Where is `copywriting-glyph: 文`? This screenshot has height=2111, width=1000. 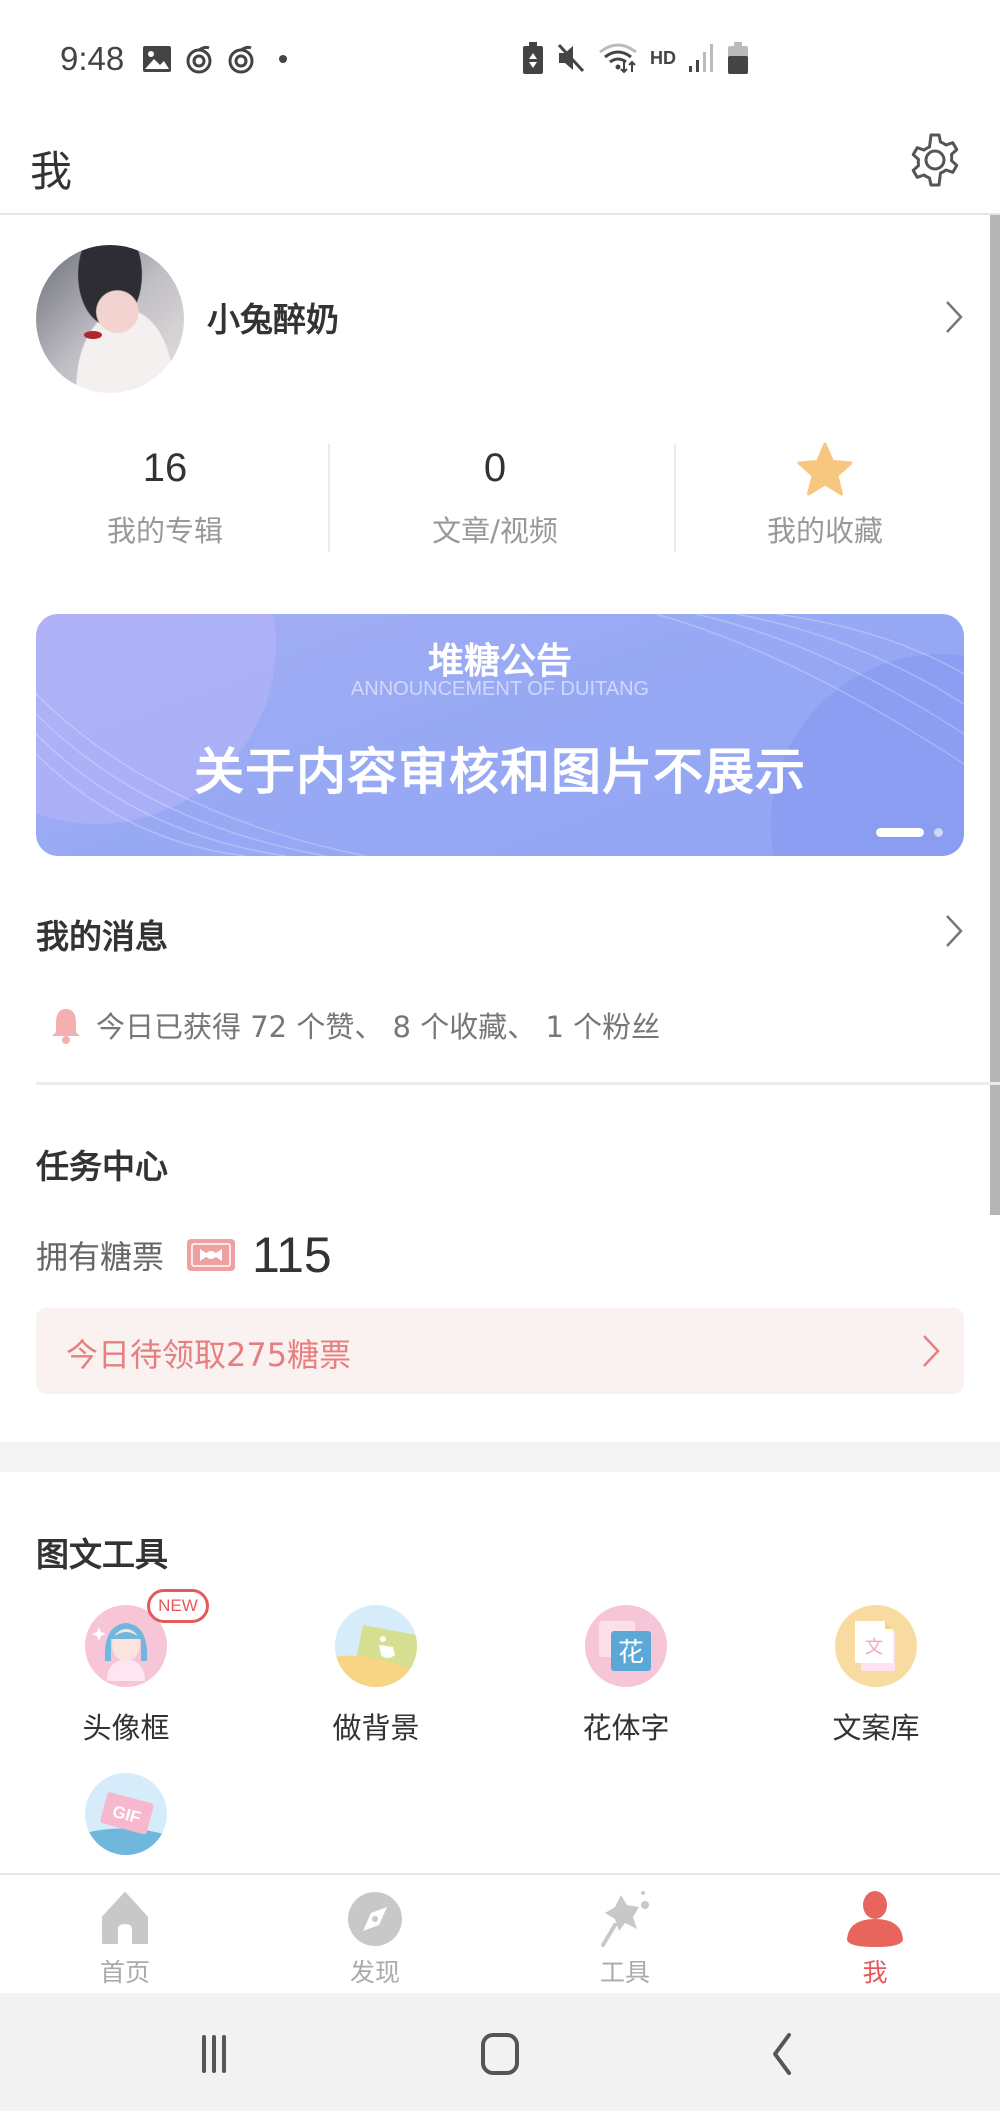
copywriting-glyph: 文 is located at coordinates (874, 1647).